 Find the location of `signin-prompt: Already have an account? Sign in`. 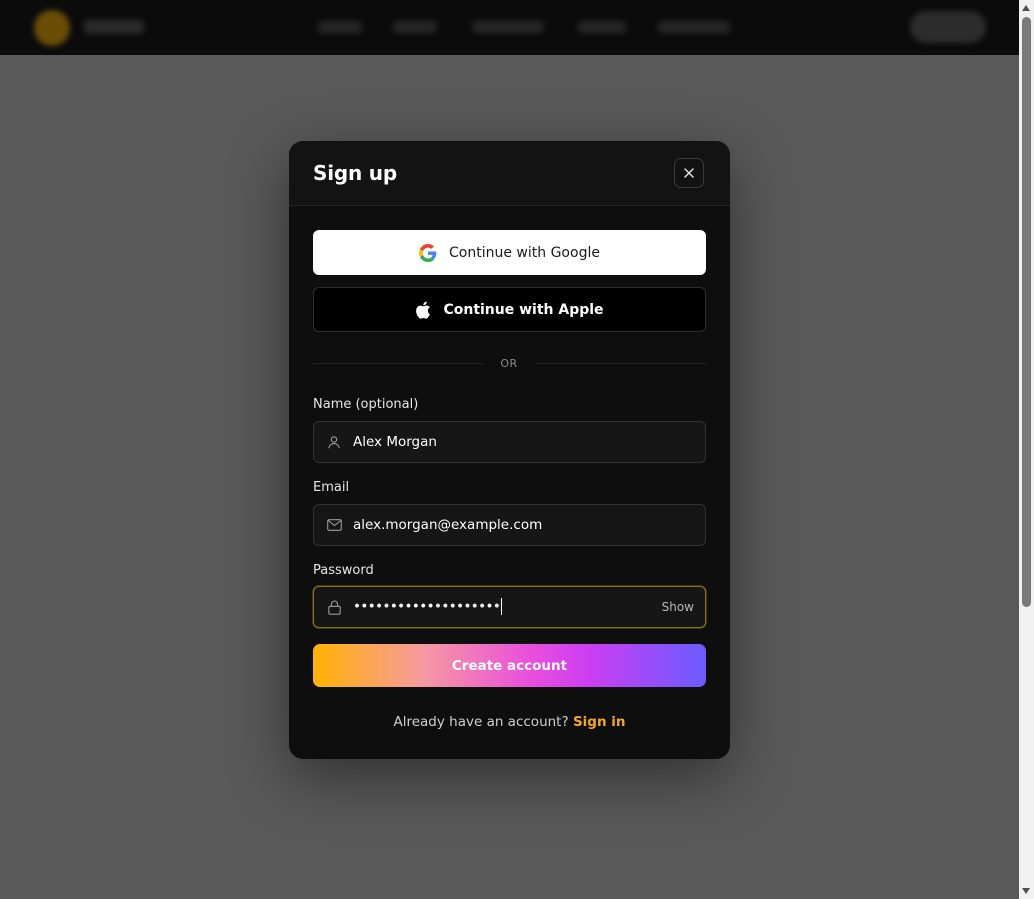

signin-prompt: Already have an account? Sign in is located at coordinates (509, 722).